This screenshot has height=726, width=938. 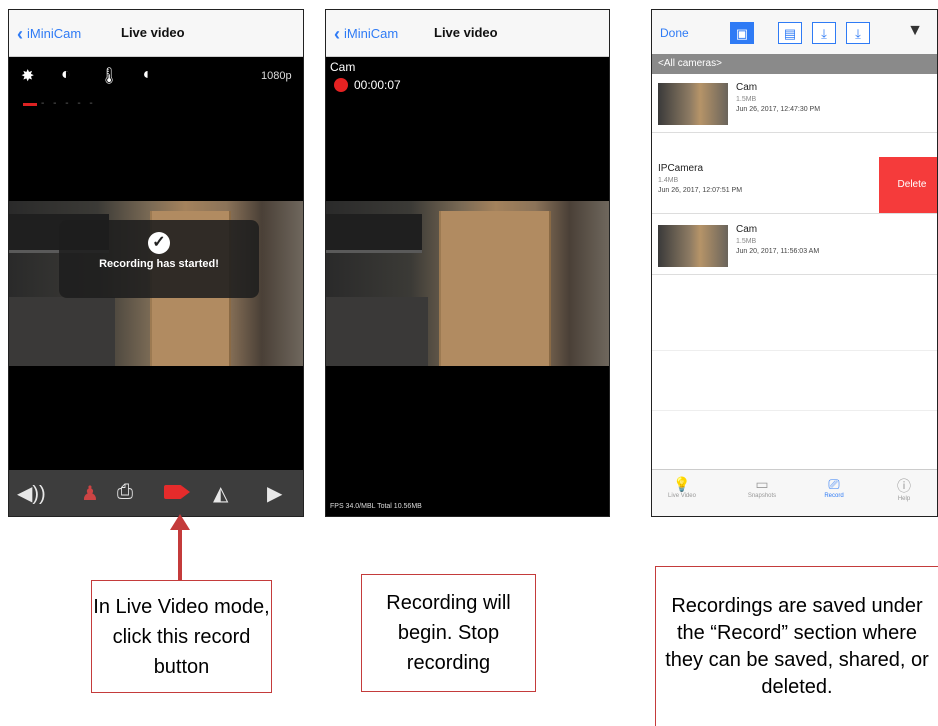 What do you see at coordinates (156, 493) in the screenshot?
I see `video-toolbar: ◀)) ♟ ⎙ ◭ ▶` at bounding box center [156, 493].